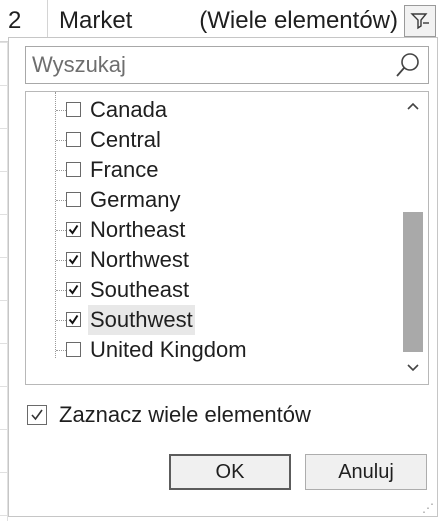 The width and height of the screenshot is (438, 521). I want to click on list-item-label: Southwest, so click(141, 320).